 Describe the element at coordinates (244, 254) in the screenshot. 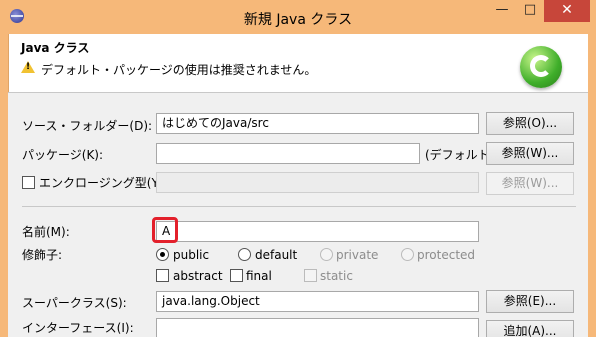

I see `default-radio` at that location.